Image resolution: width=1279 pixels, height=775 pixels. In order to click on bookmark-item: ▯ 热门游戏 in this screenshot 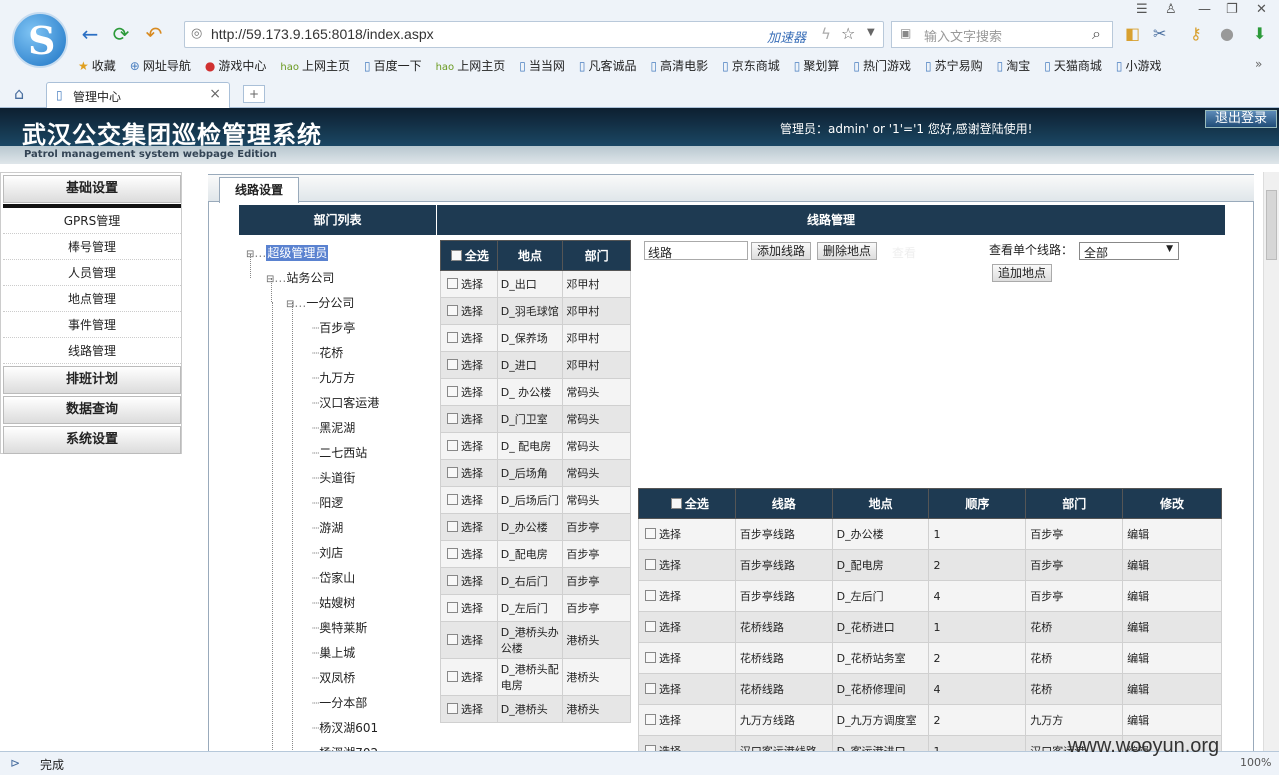, I will do `click(882, 65)`.